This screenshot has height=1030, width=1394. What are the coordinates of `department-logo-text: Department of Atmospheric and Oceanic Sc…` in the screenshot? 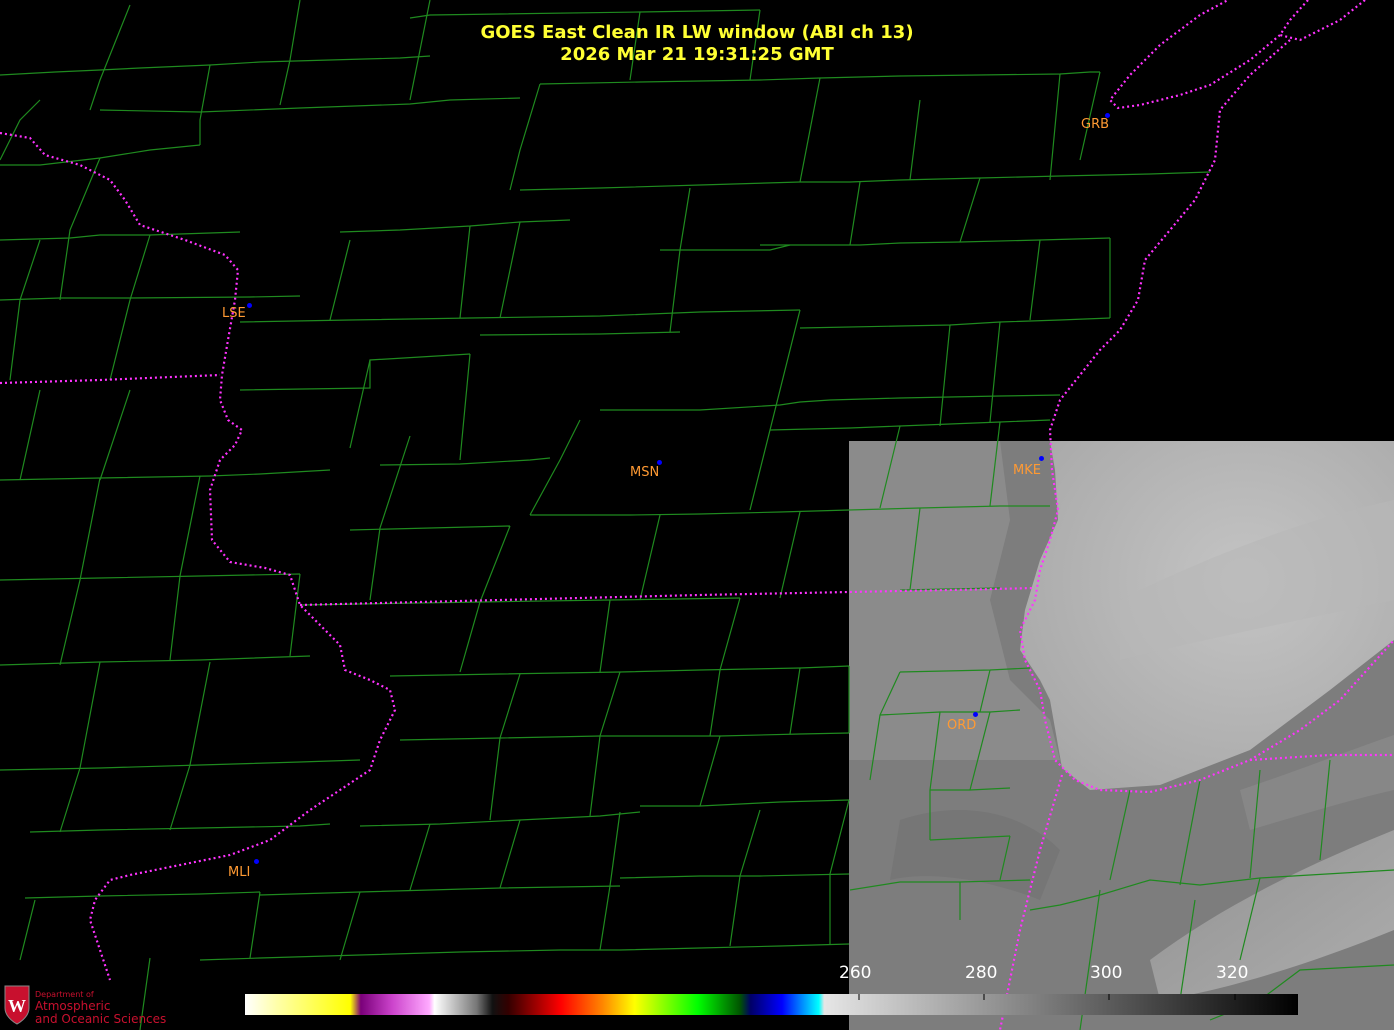 It's located at (100, 1008).